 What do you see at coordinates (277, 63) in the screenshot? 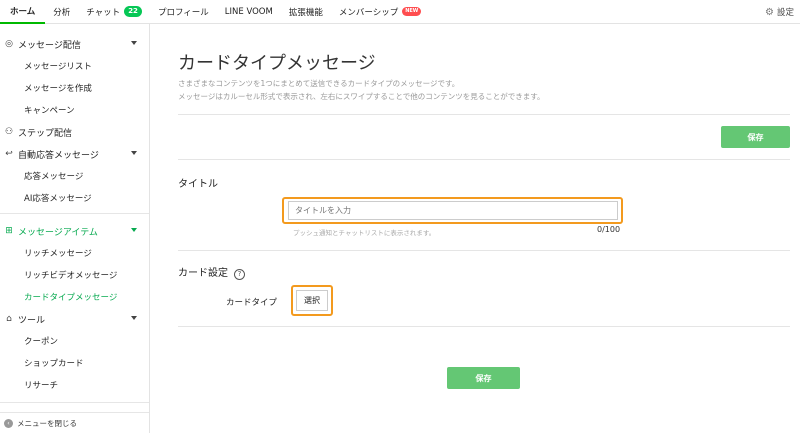
I see `page-title: カードタイプメッセージ` at bounding box center [277, 63].